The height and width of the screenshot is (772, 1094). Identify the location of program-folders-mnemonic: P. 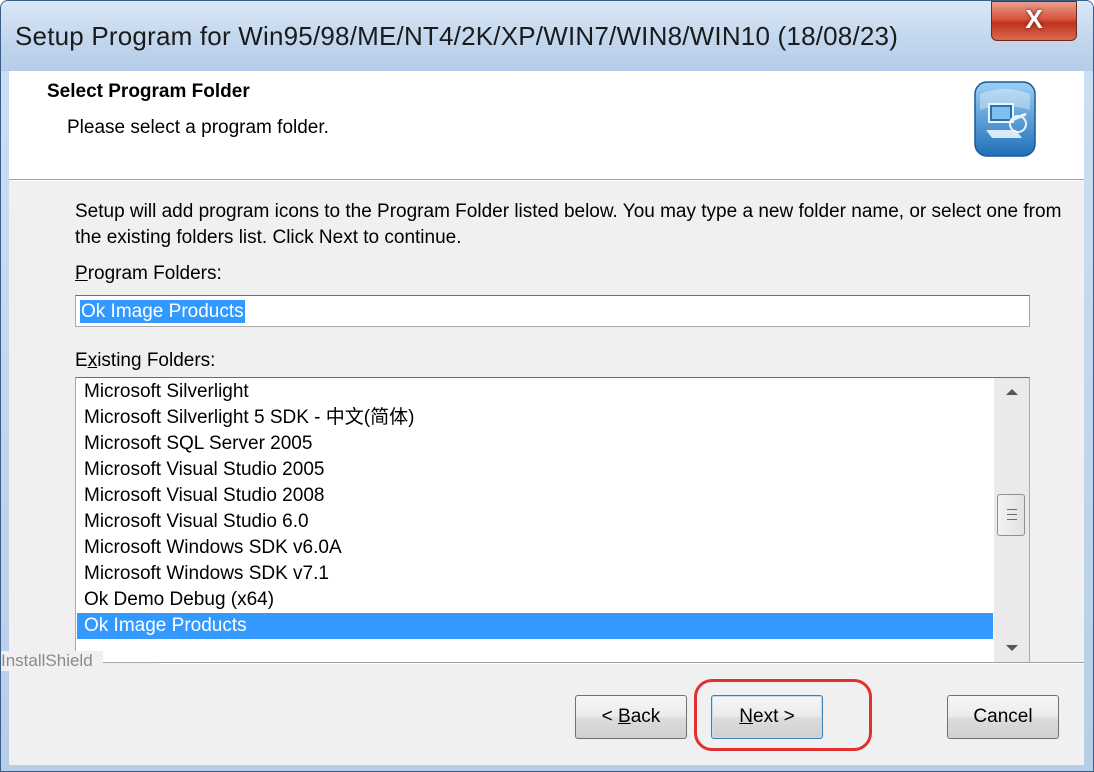
(81, 273).